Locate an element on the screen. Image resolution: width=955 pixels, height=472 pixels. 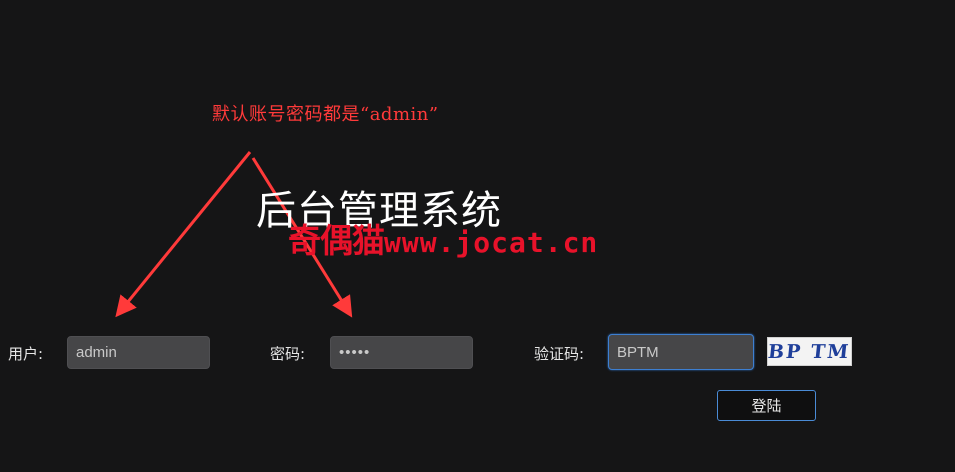
watermark-cn: 奇偶猫 is located at coordinates (336, 240).